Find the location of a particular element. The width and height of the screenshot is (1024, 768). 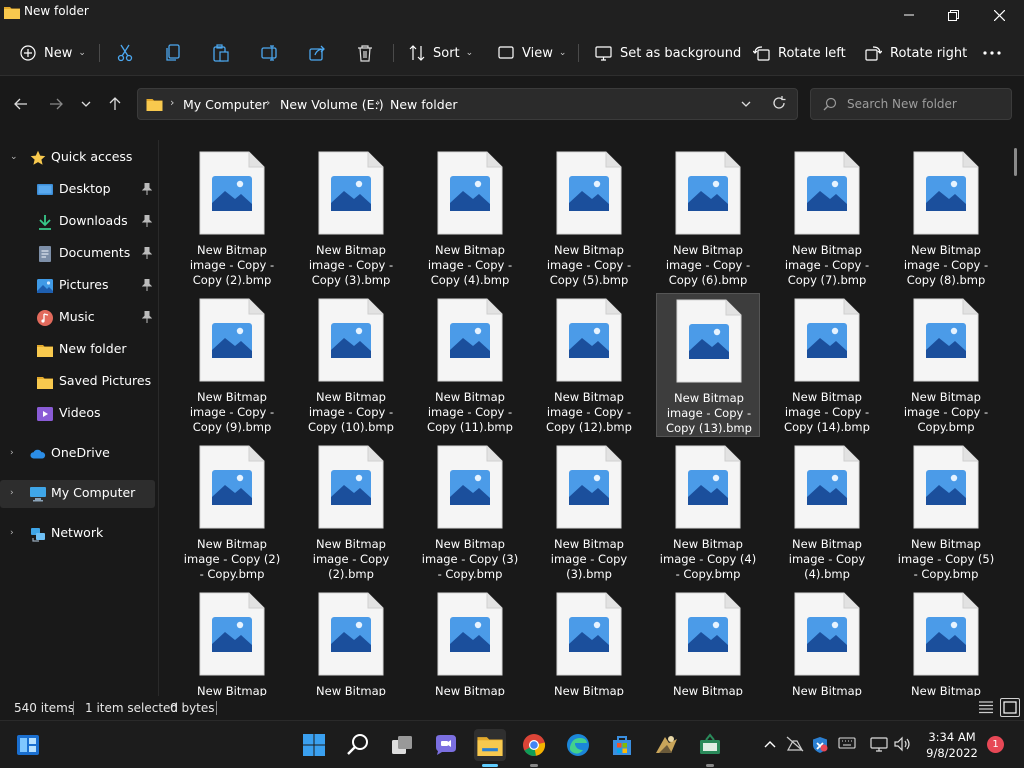

vertical-scrollbar-thumb is located at coordinates (1015, 162).